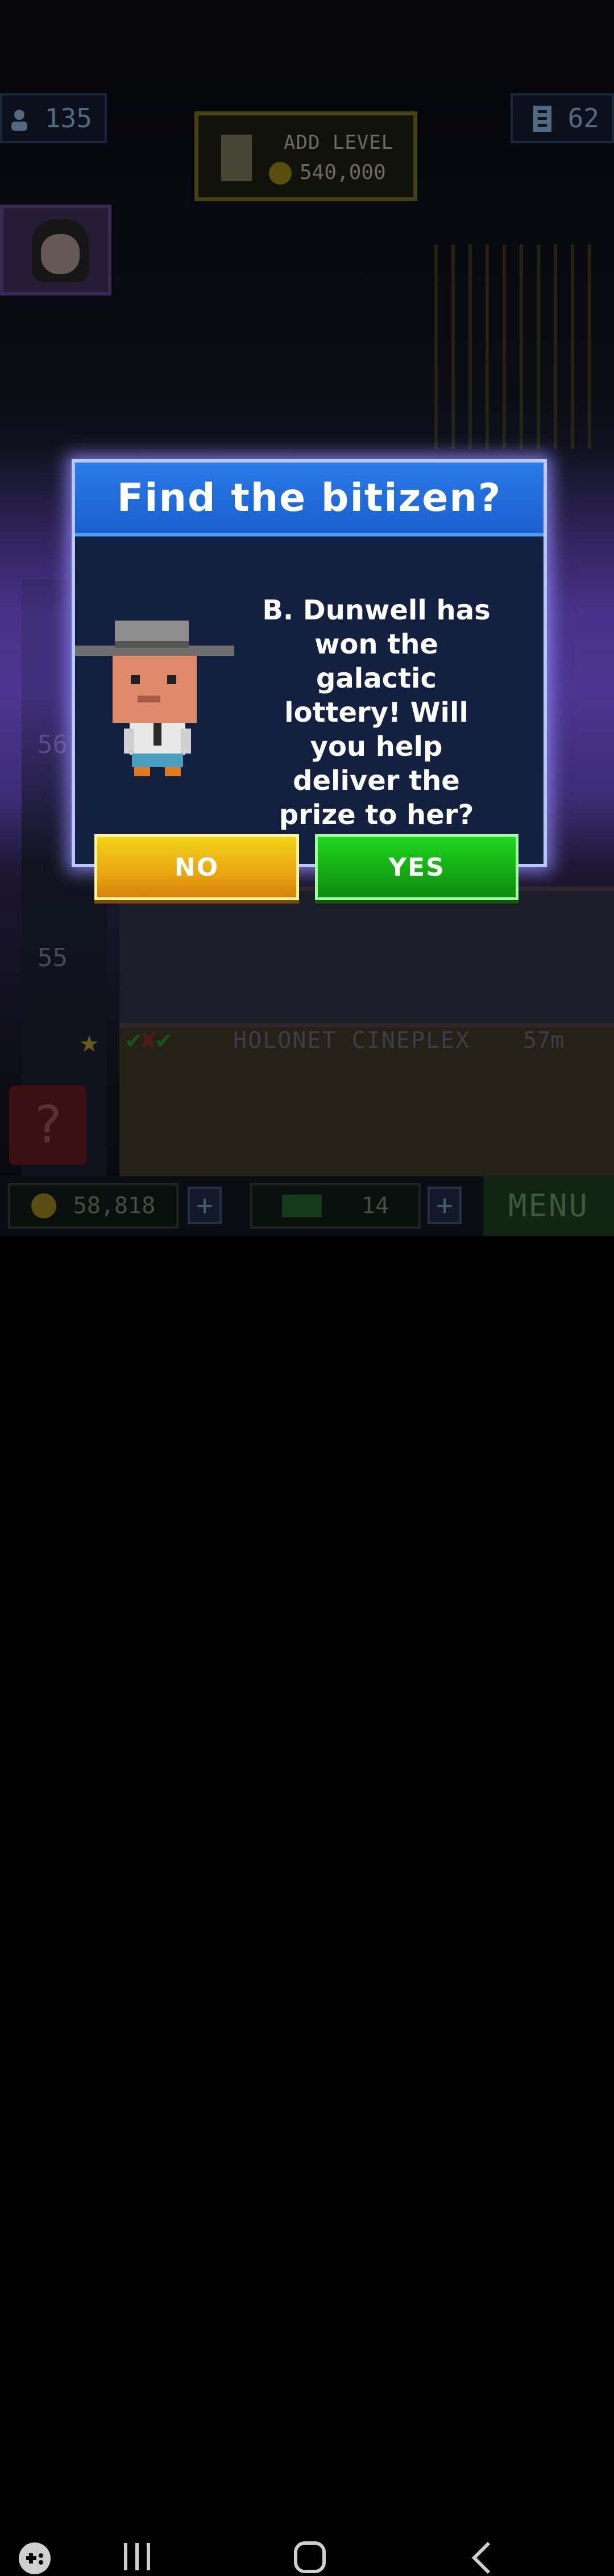  What do you see at coordinates (154, 698) in the screenshot?
I see `bitizen-character` at bounding box center [154, 698].